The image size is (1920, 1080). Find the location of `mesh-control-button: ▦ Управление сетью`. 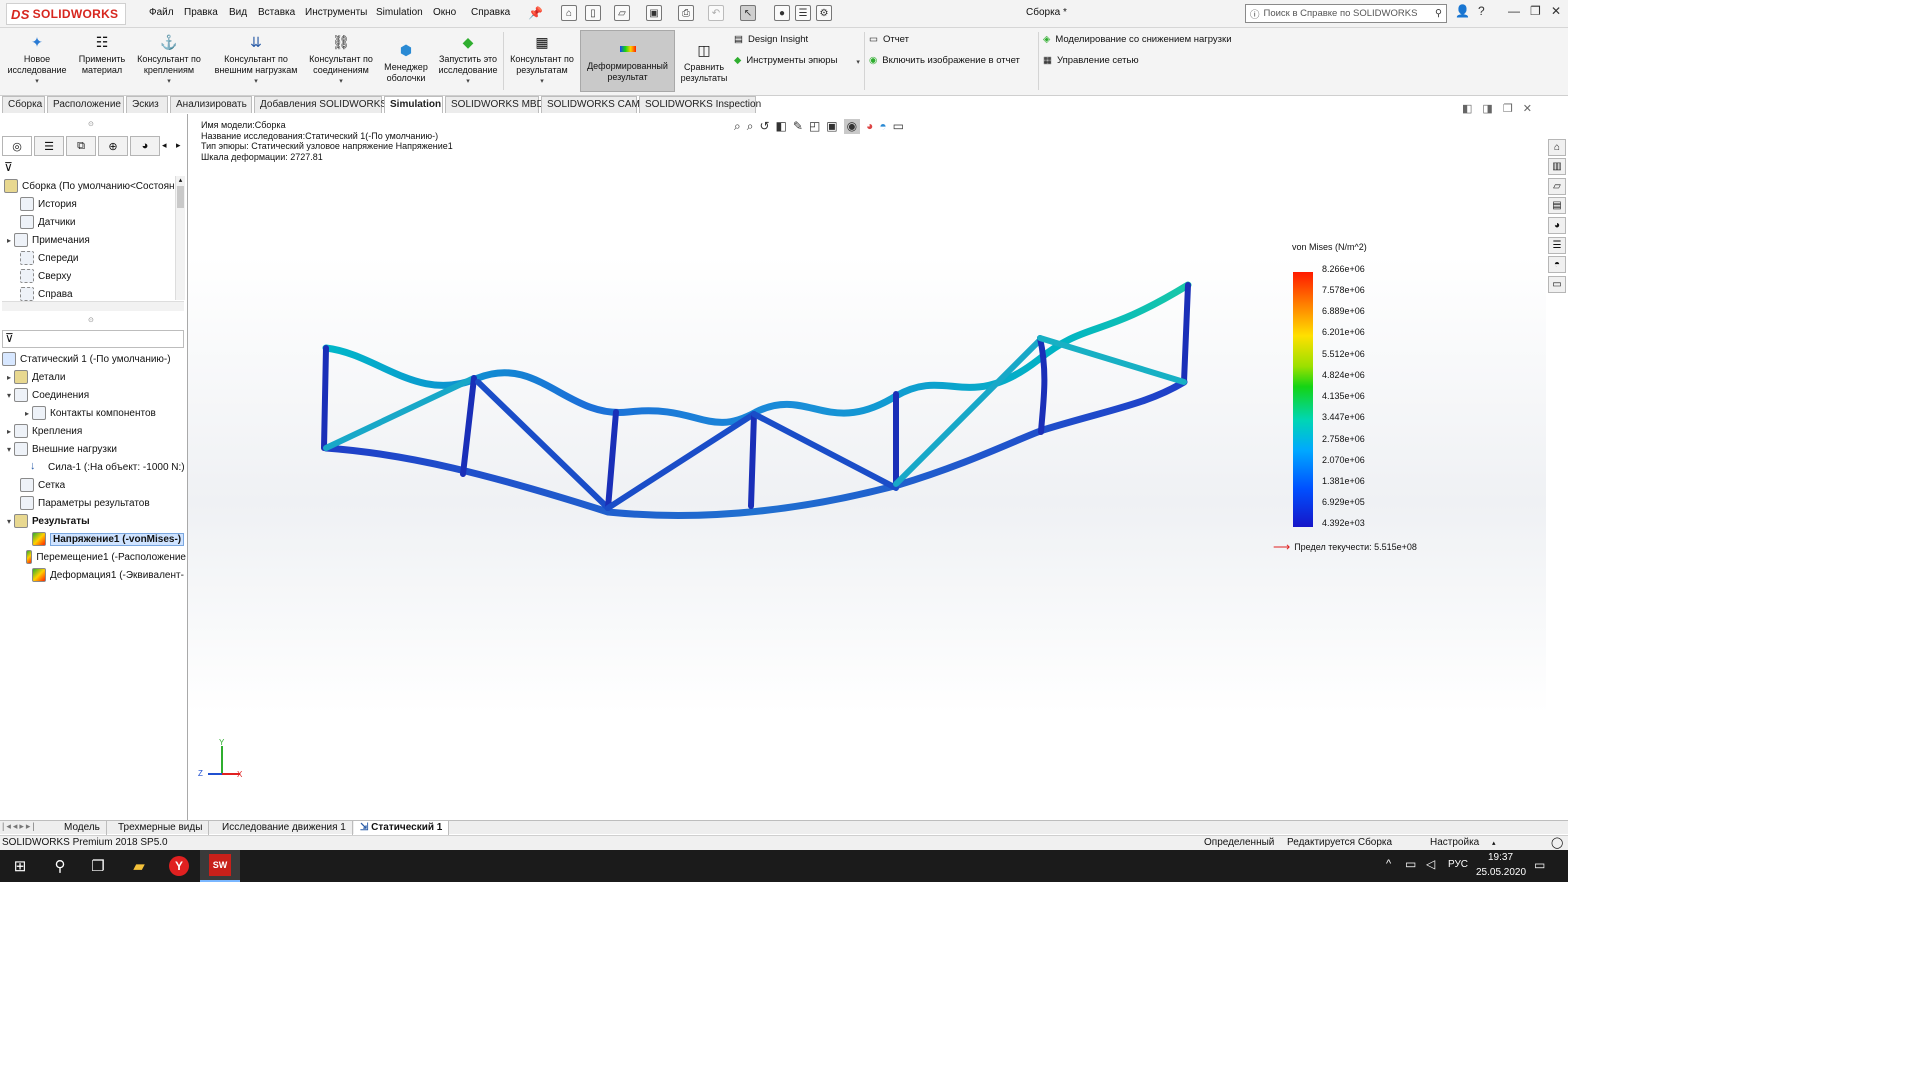

mesh-control-button: ▦ Управление сетью is located at coordinates (1091, 60).